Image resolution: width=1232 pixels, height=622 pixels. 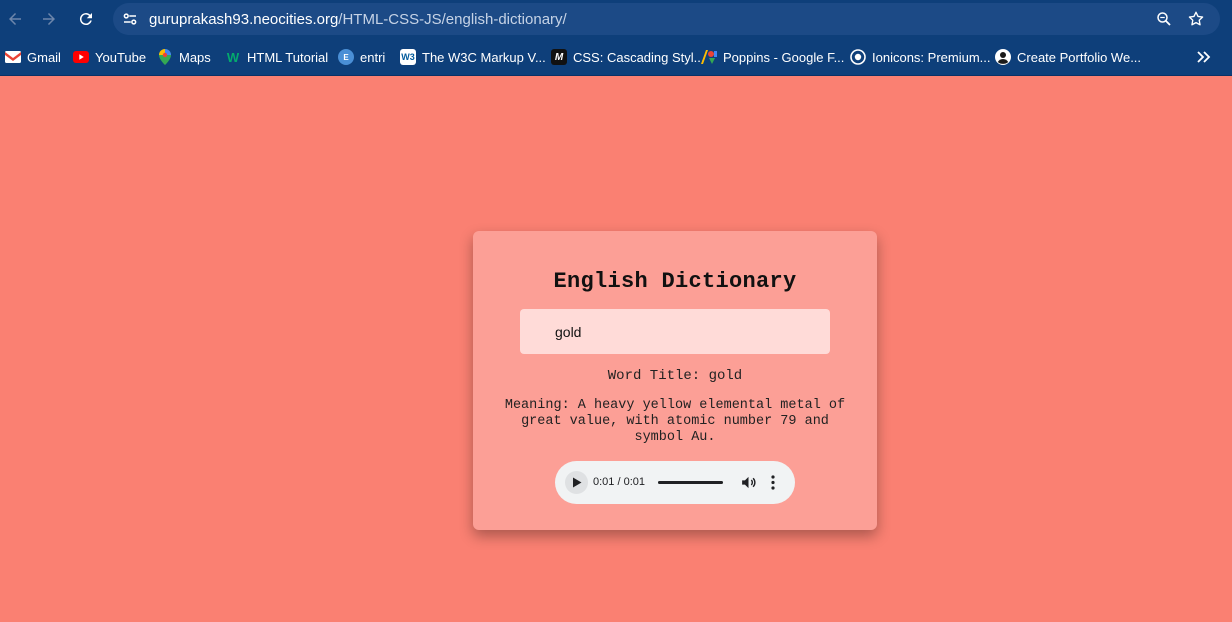 I want to click on bookmark-label: Maps, so click(x=195, y=57).